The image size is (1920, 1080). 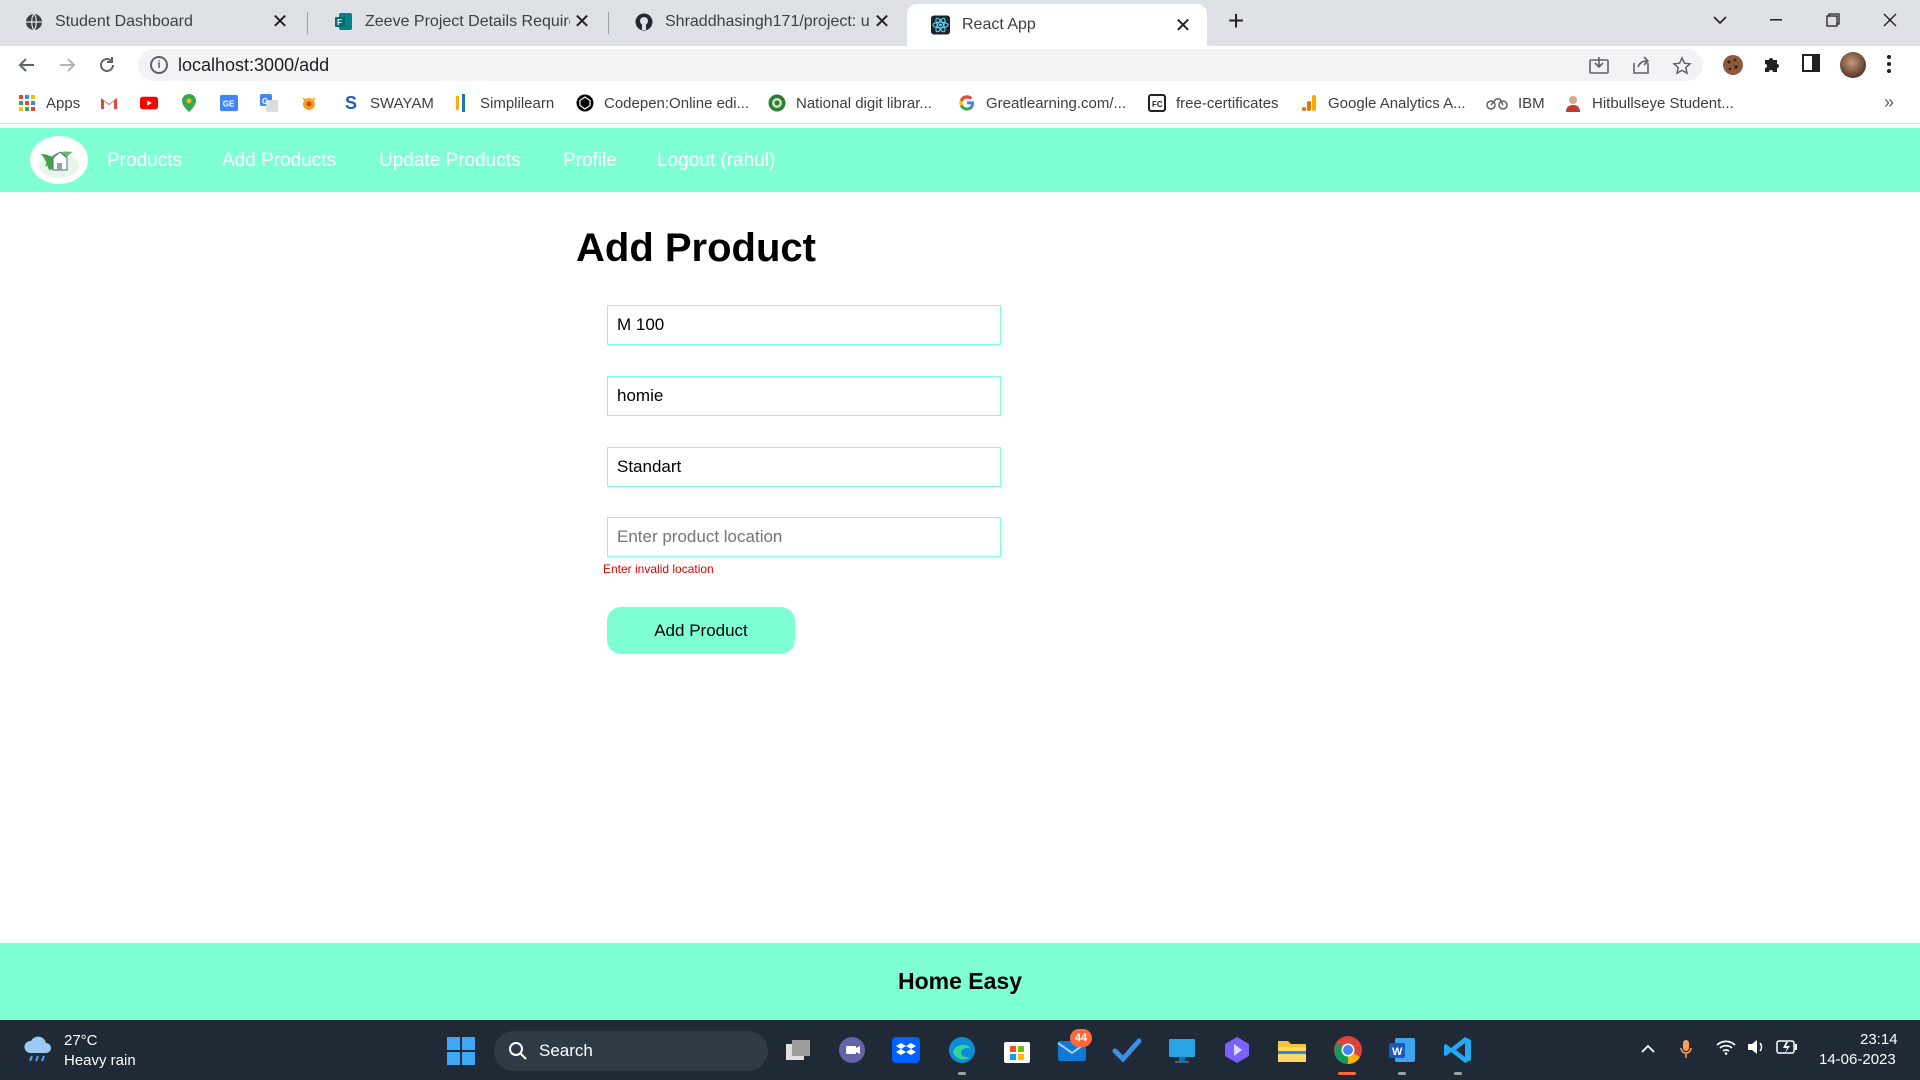 What do you see at coordinates (402, 103) in the screenshot?
I see `bookmark-label: SWAYAM` at bounding box center [402, 103].